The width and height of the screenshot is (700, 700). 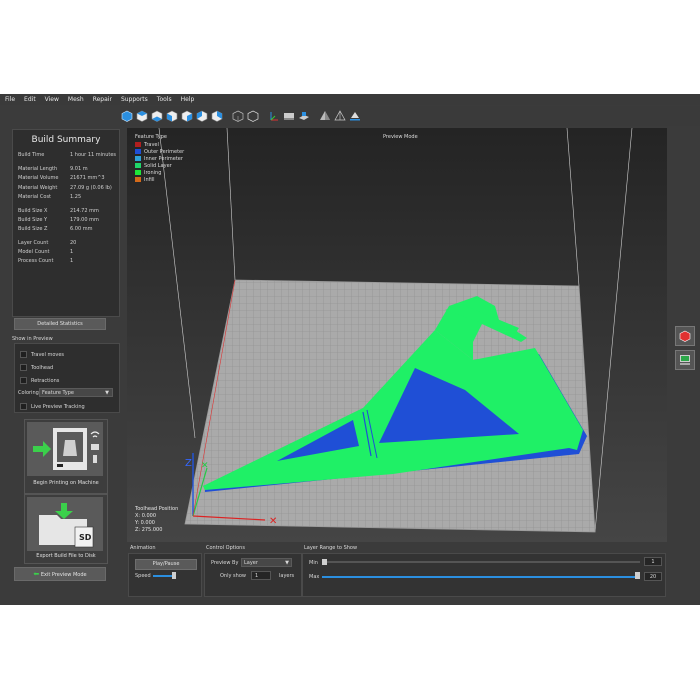 I want to click on stat-label: Material Weight, so click(x=38, y=188).